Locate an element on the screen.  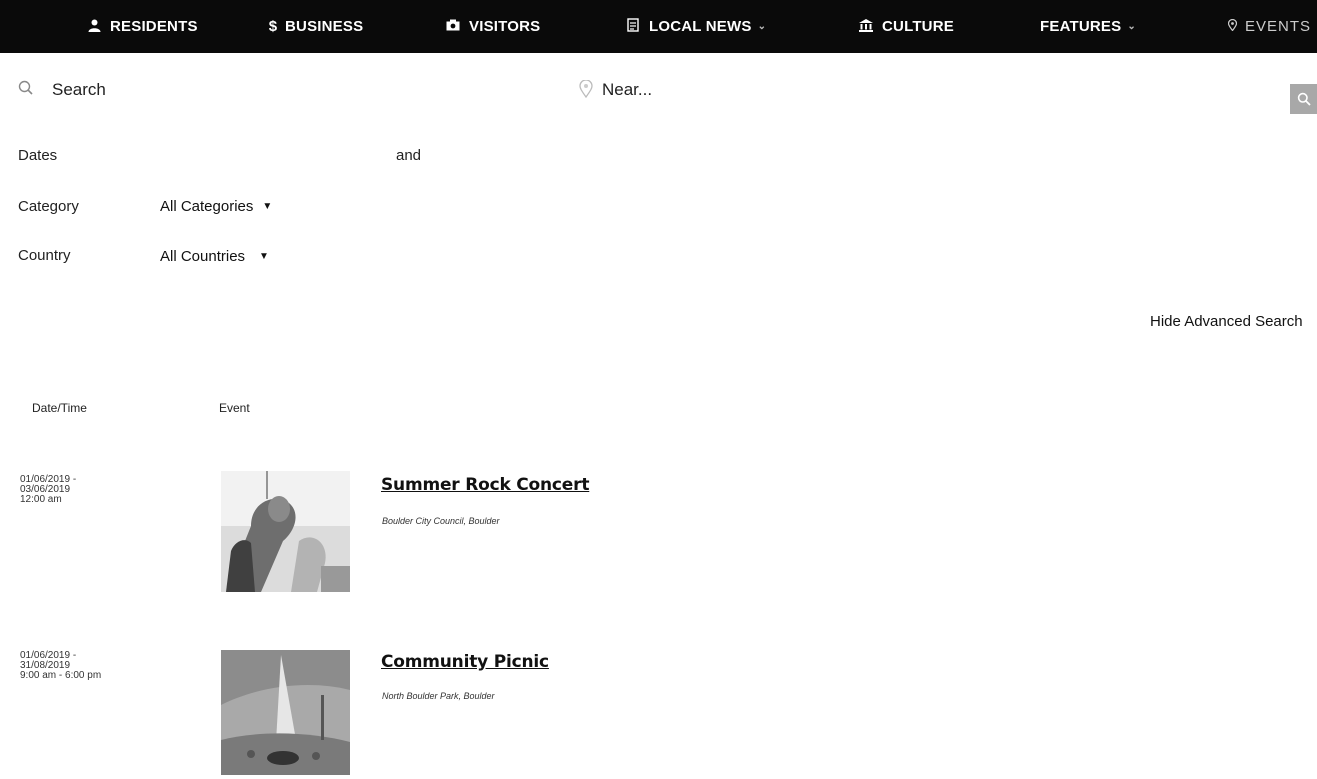
end-date-input is located at coordinates (550, 155).